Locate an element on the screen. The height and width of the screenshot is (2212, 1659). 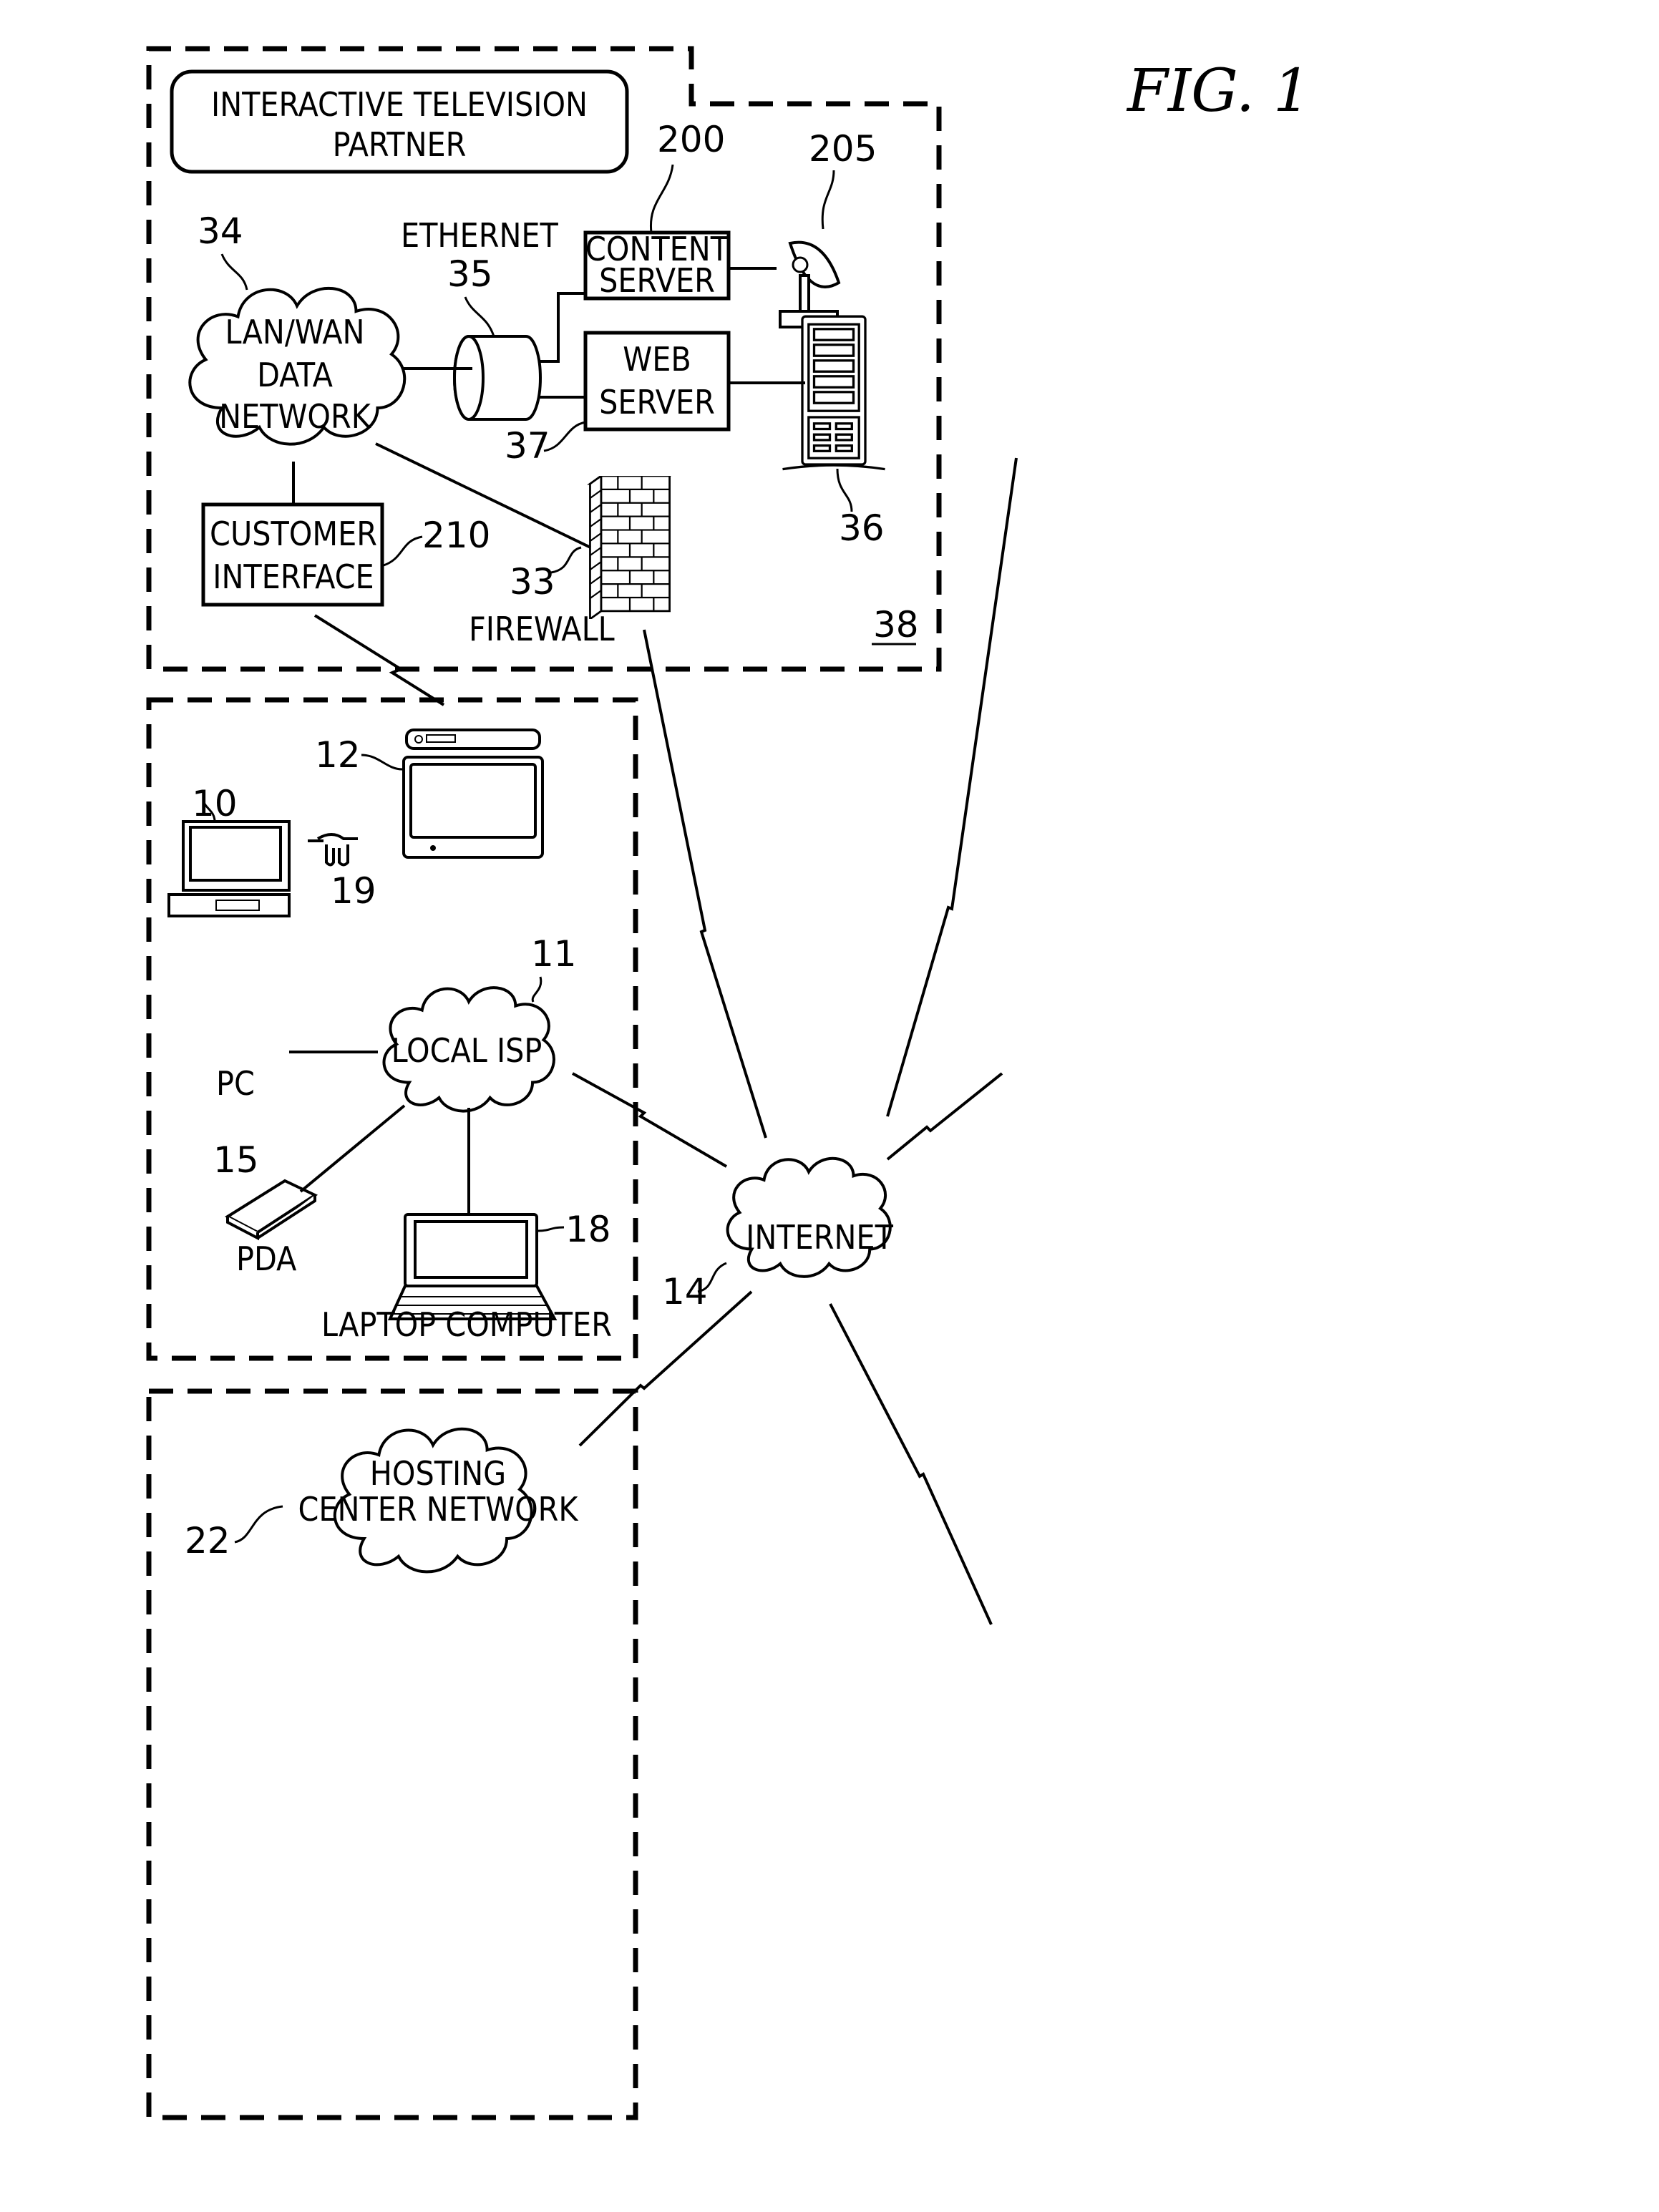
content-server-line2: SERVER is located at coordinates (657, 280).